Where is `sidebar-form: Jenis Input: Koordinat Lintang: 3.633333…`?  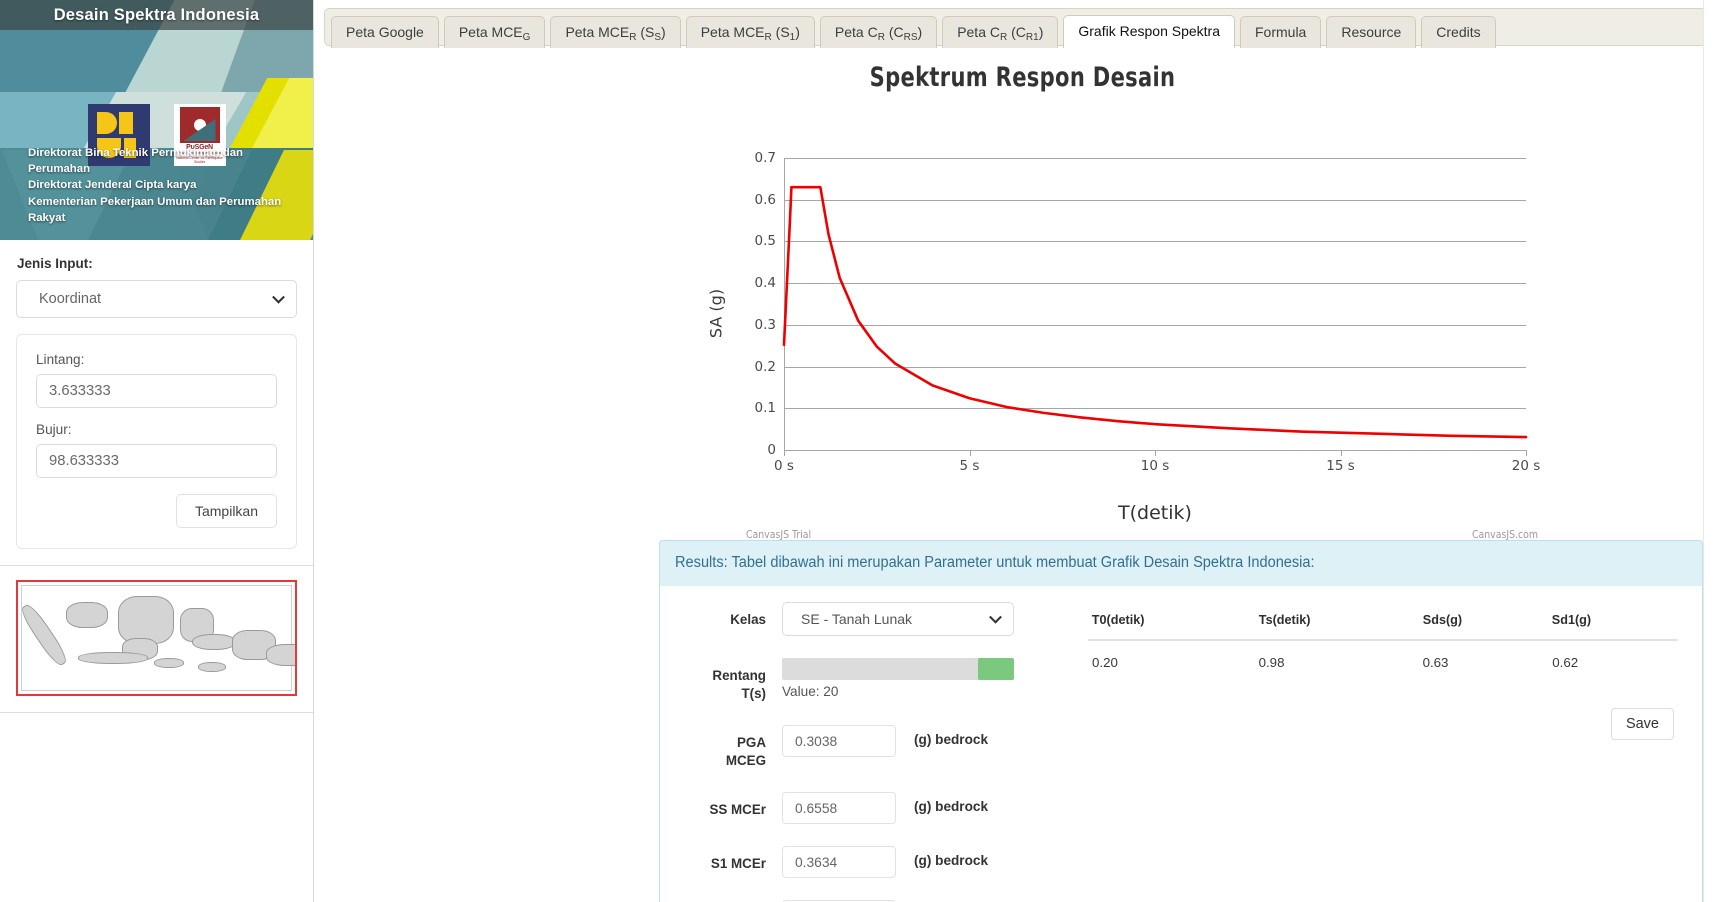 sidebar-form: Jenis Input: Koordinat Lintang: 3.633333… is located at coordinates (156, 394).